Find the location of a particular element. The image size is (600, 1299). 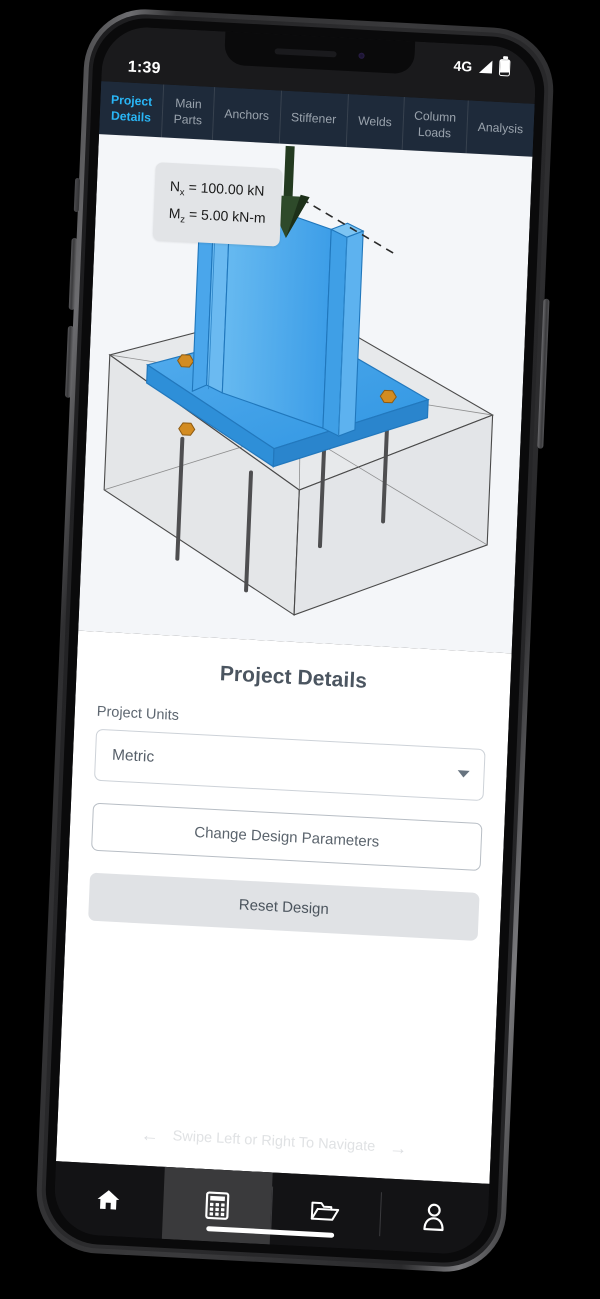

axial-value: = 100.00 kN is located at coordinates (224, 188).